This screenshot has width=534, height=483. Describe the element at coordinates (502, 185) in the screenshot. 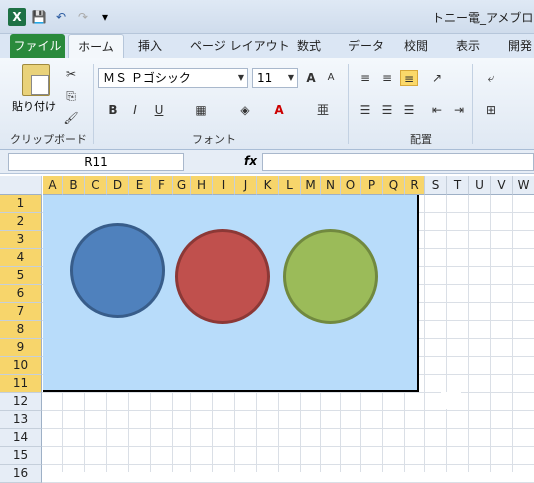

I see `column-header: V` at that location.